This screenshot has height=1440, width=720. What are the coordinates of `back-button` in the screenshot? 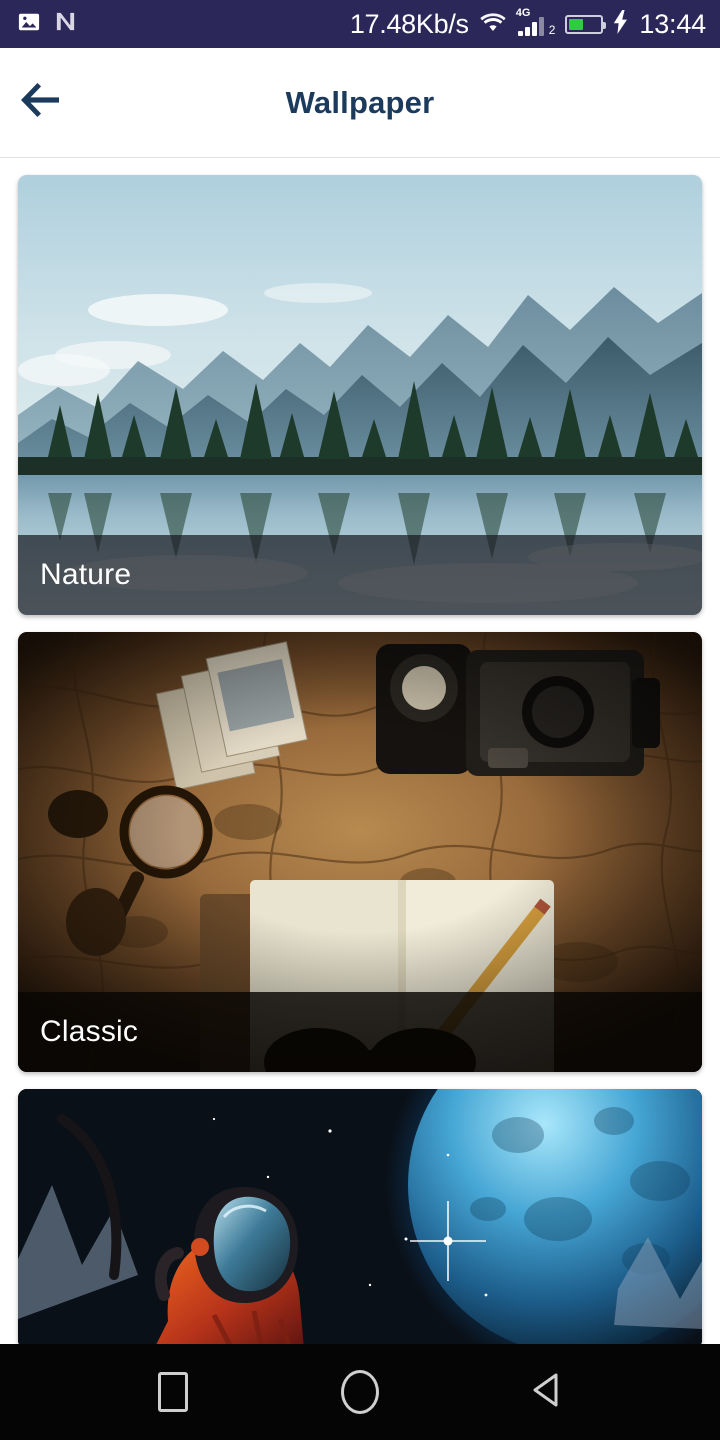 It's located at (547, 1392).